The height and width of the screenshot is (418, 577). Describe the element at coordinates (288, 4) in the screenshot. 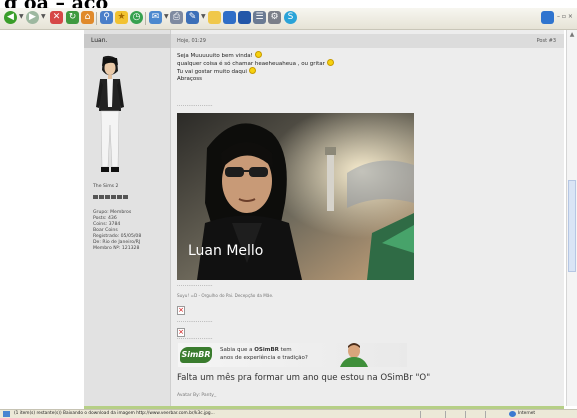

I see `page-title-fragment: g ôa – ąçõ` at that location.